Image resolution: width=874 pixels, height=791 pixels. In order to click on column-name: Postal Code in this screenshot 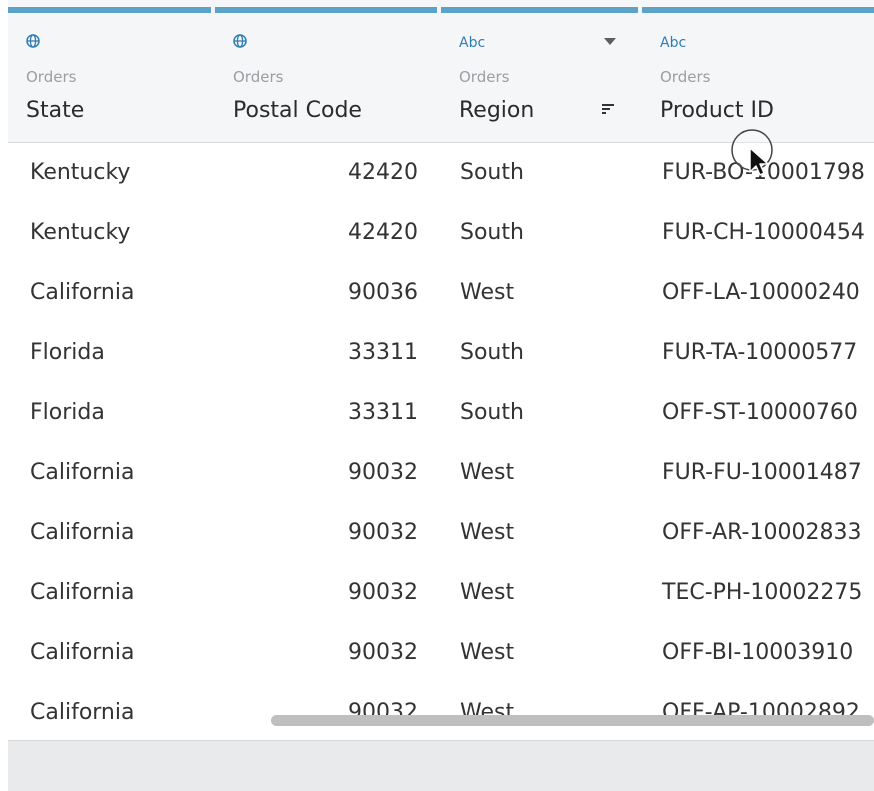, I will do `click(297, 111)`.